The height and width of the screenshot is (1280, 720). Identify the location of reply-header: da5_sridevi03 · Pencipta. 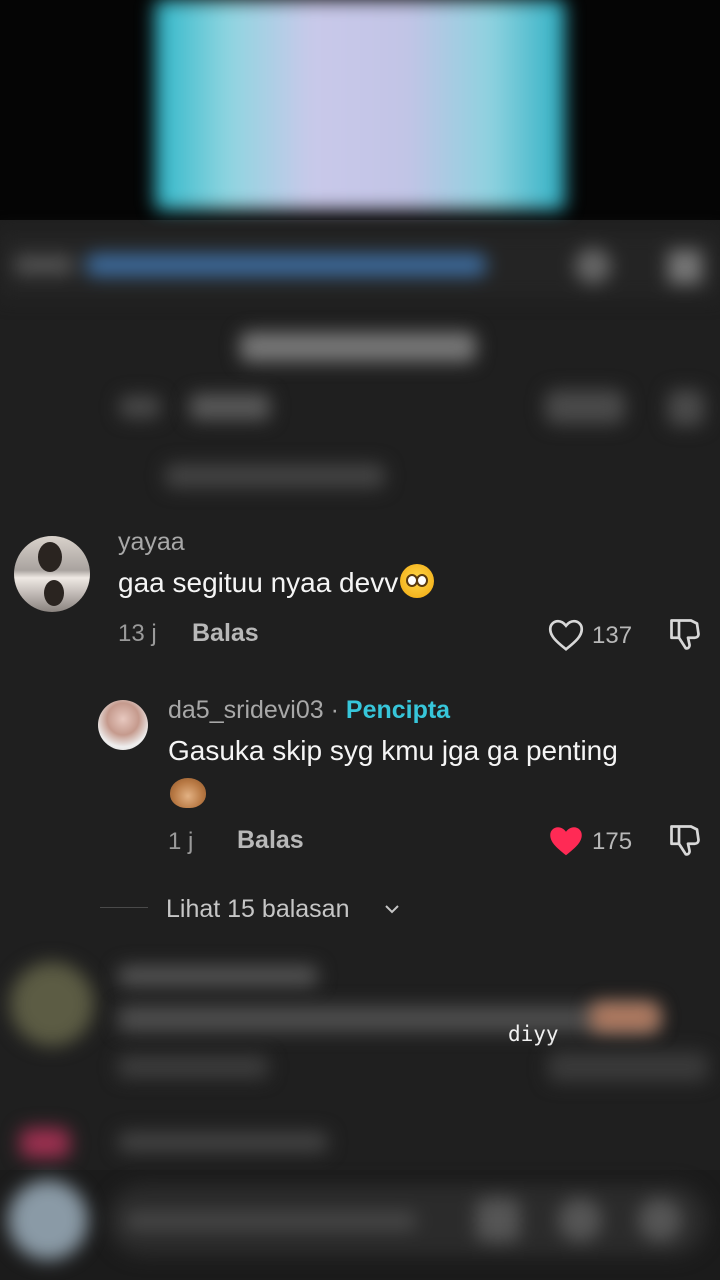
(309, 710).